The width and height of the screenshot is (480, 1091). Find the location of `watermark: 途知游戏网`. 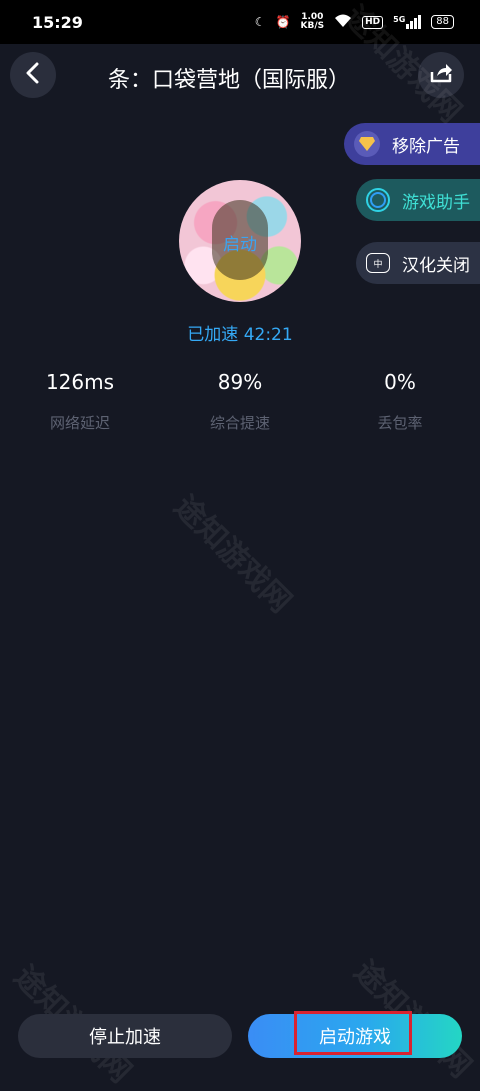

watermark: 途知游戏网 is located at coordinates (232, 554).